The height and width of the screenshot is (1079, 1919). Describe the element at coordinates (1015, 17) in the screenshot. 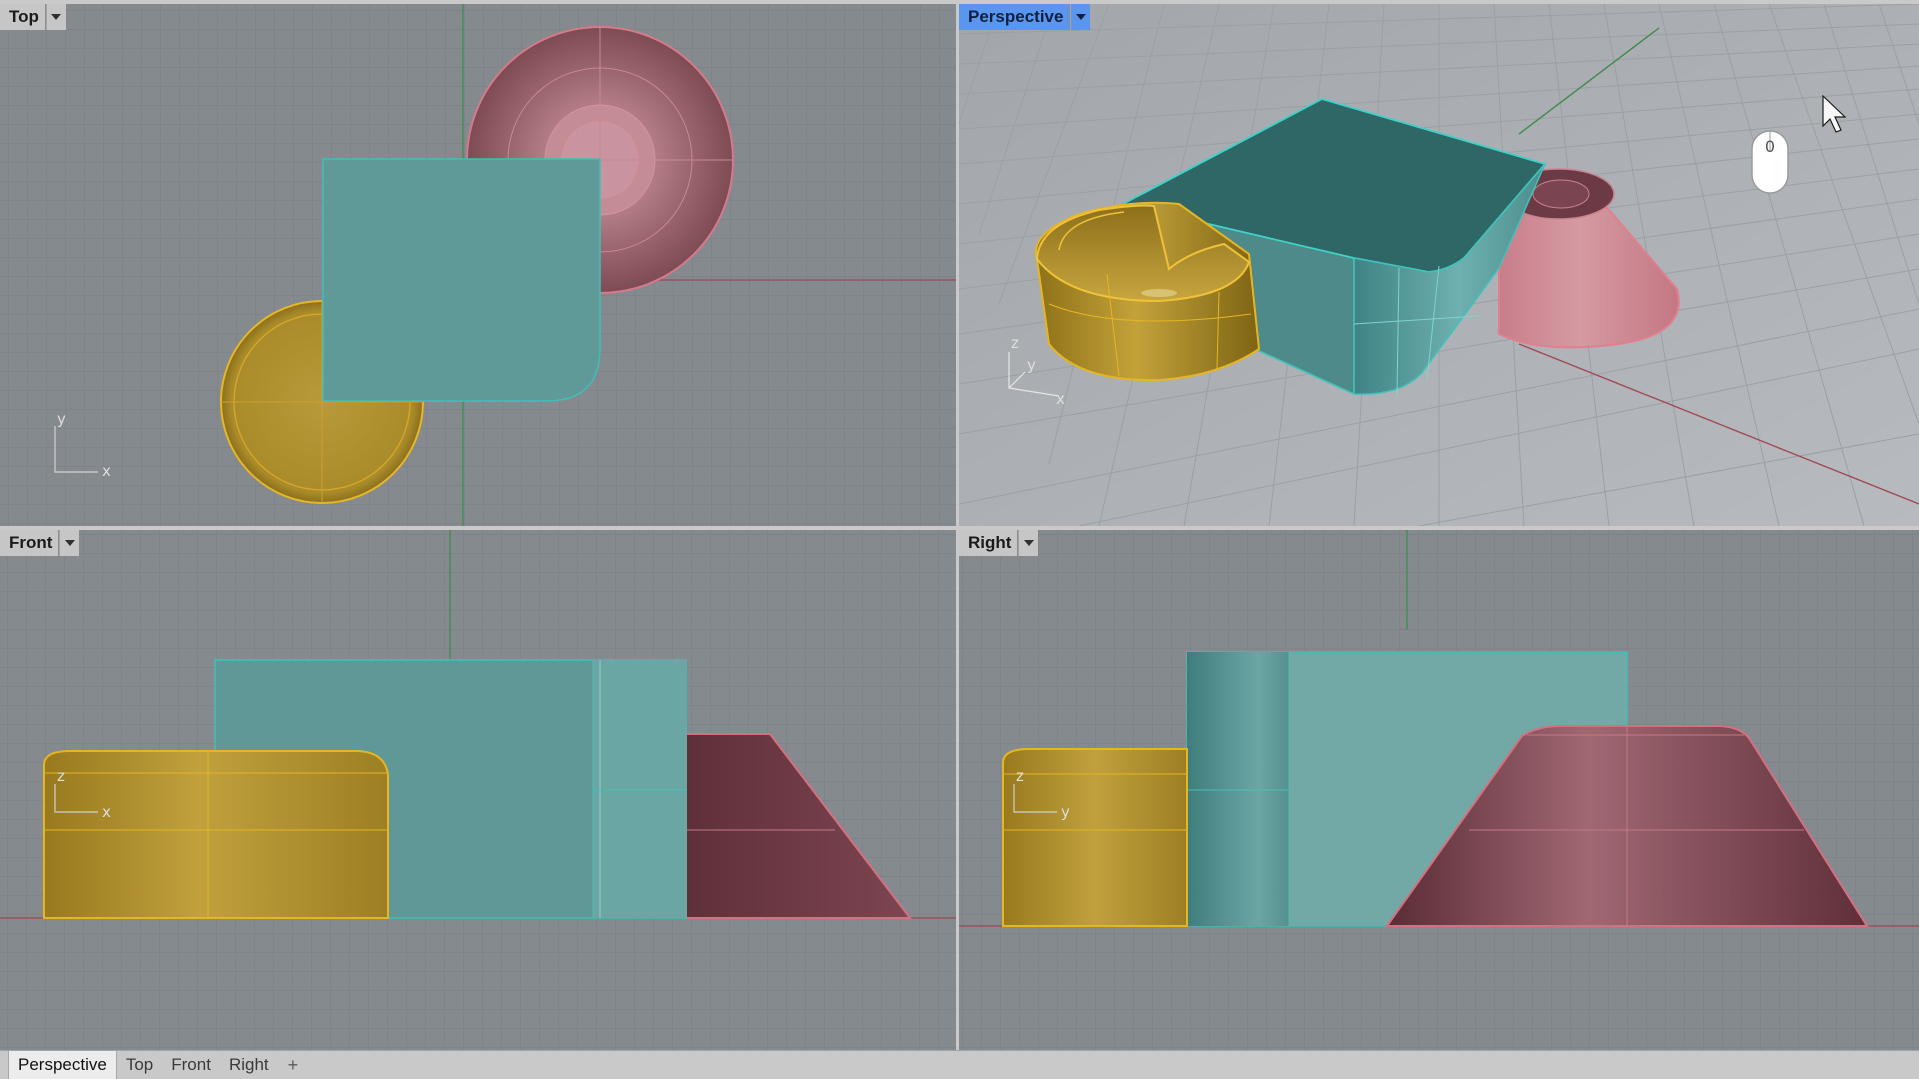

I see `viewport-title: Perspective` at that location.